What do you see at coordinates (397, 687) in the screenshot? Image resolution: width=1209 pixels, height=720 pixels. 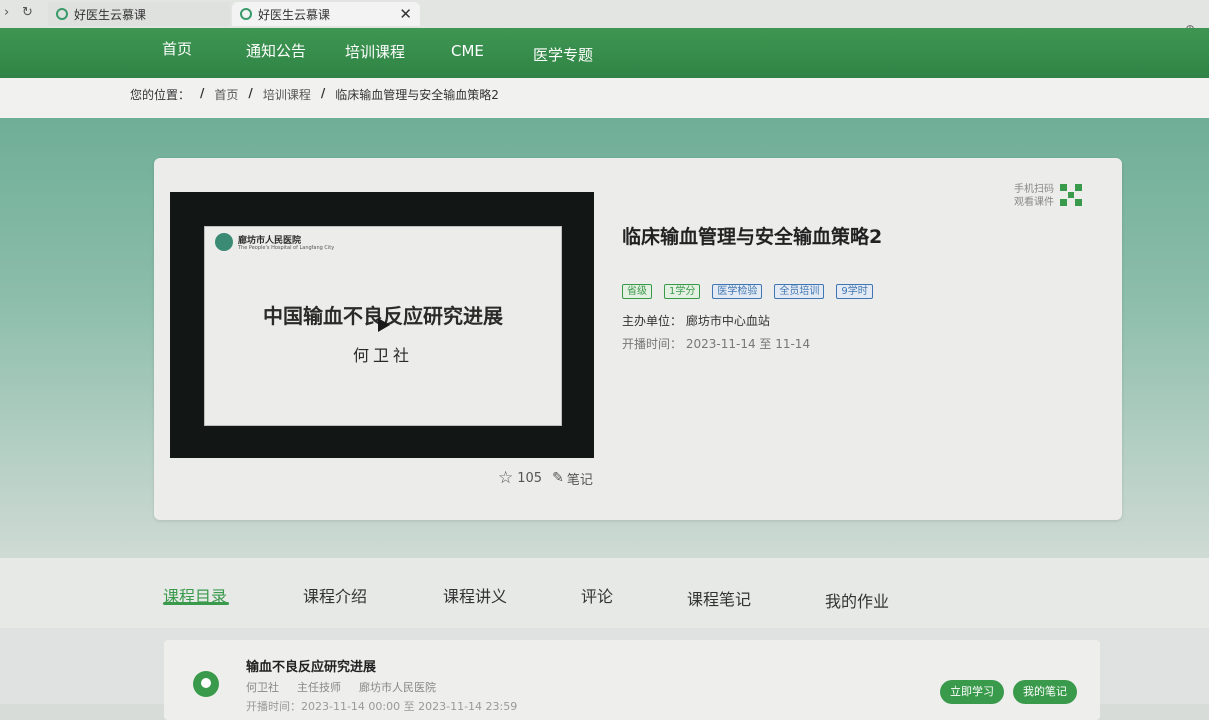 I see `lesson-hospital: 廊坊市人民医院` at bounding box center [397, 687].